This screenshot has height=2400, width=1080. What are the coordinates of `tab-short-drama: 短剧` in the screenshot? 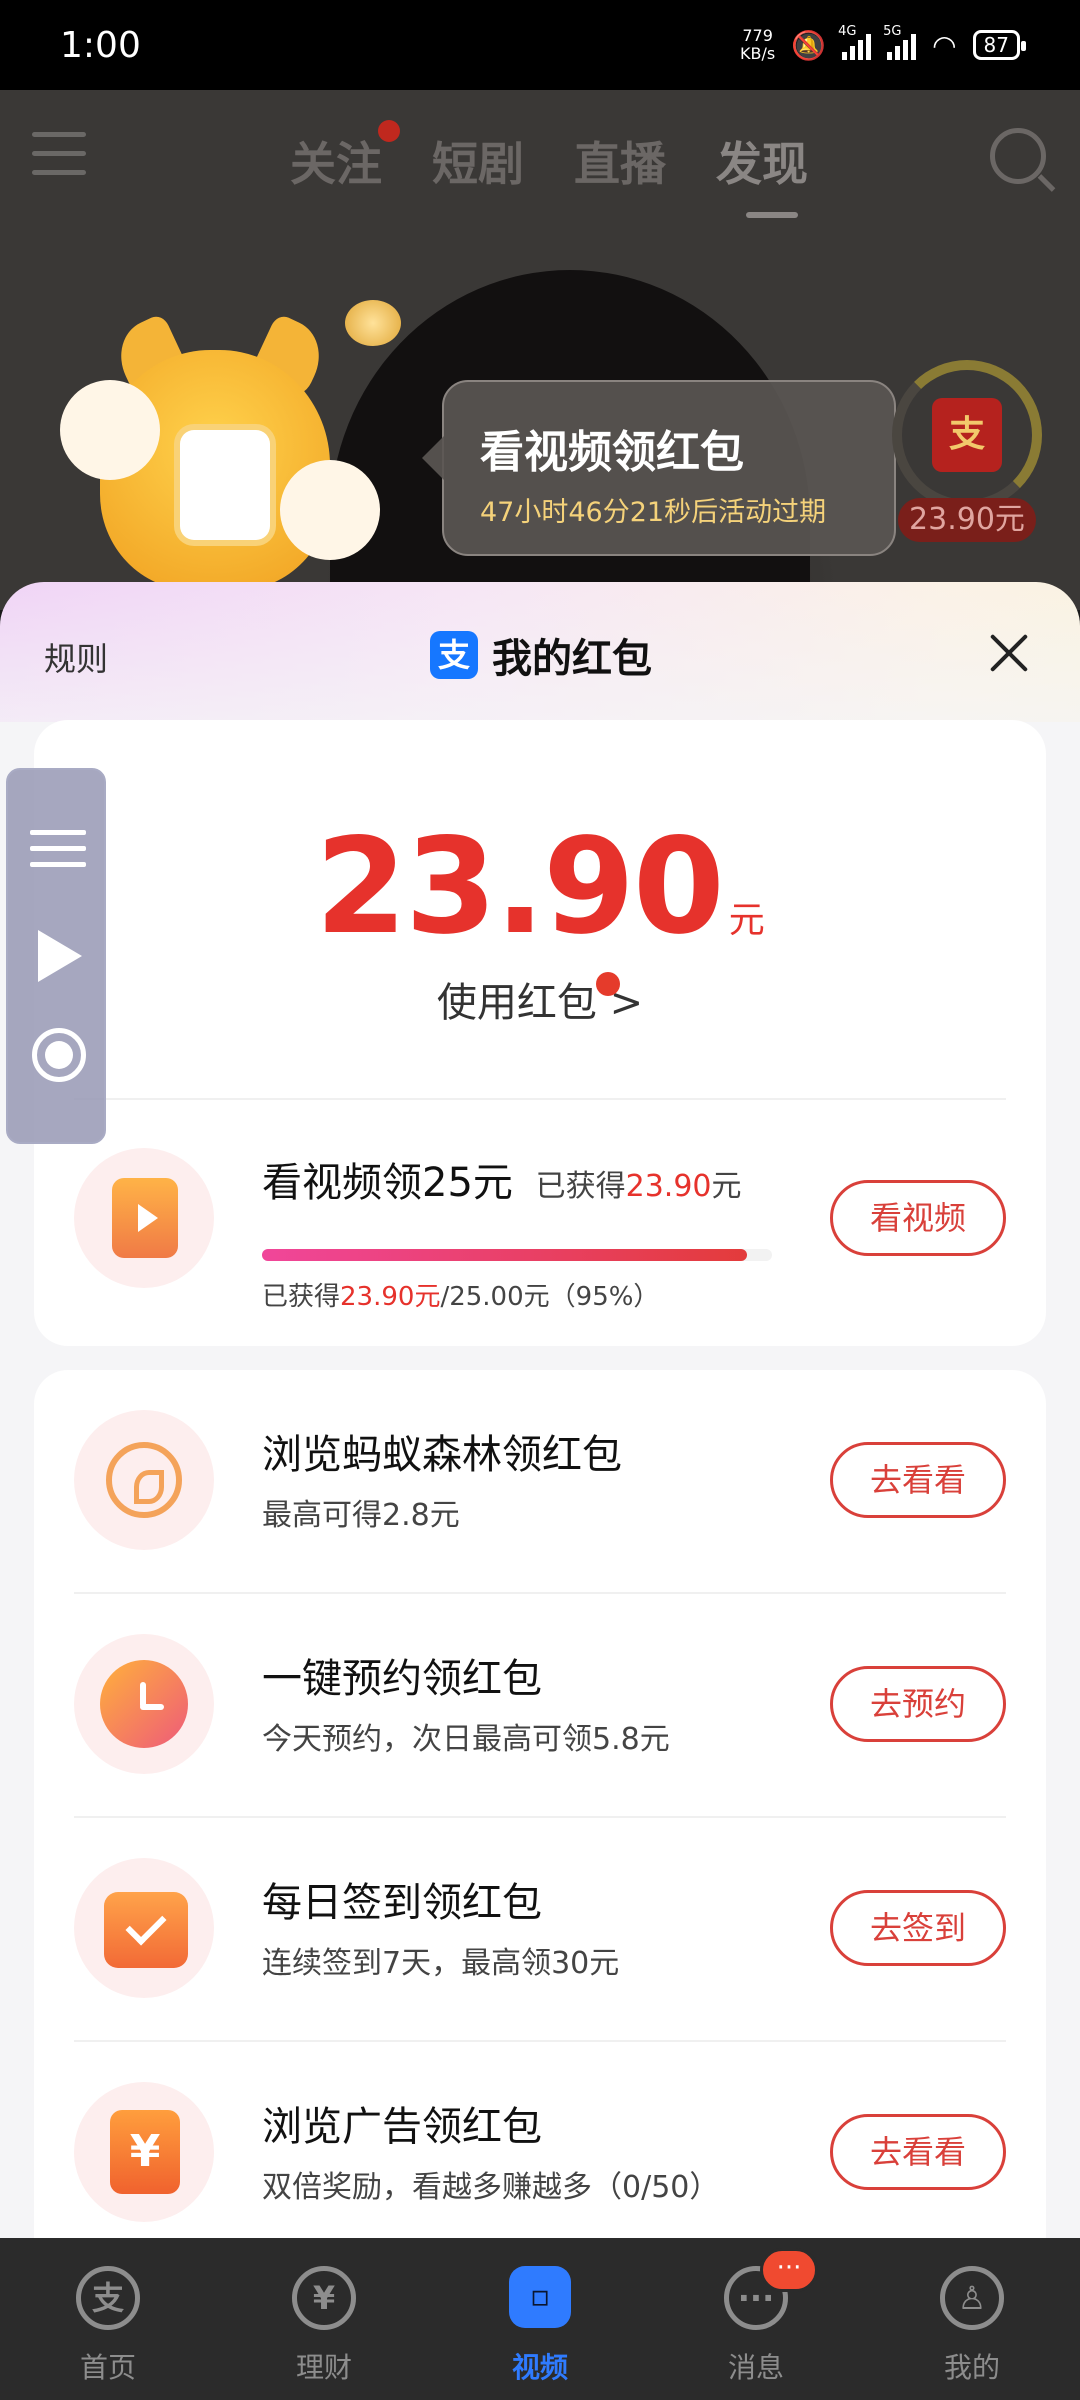 It's located at (478, 161).